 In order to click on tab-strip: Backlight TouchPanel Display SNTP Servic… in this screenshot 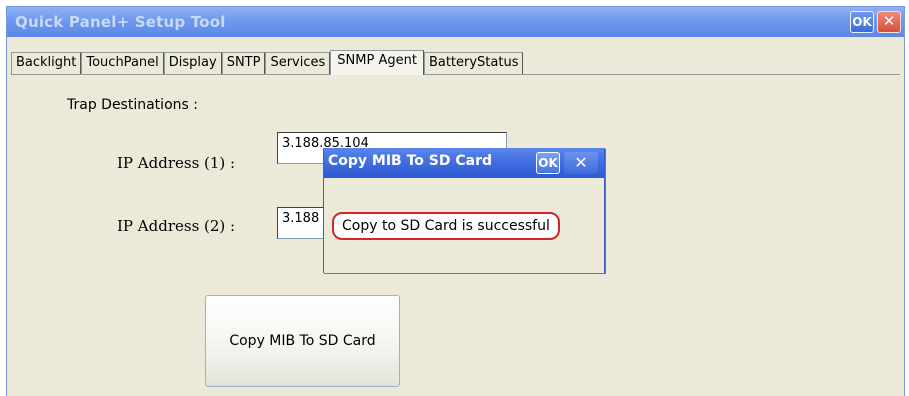, I will do `click(267, 62)`.